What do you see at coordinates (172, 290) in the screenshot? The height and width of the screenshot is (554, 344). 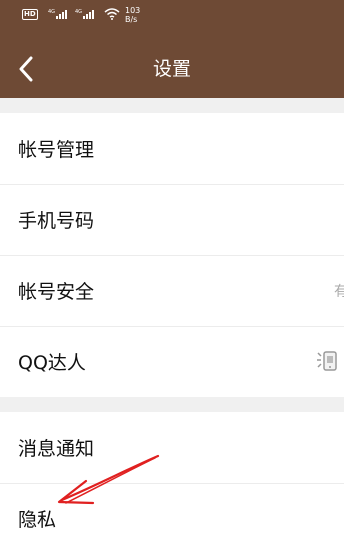 I see `settings-item-account-security: 帐号安全 有` at bounding box center [172, 290].